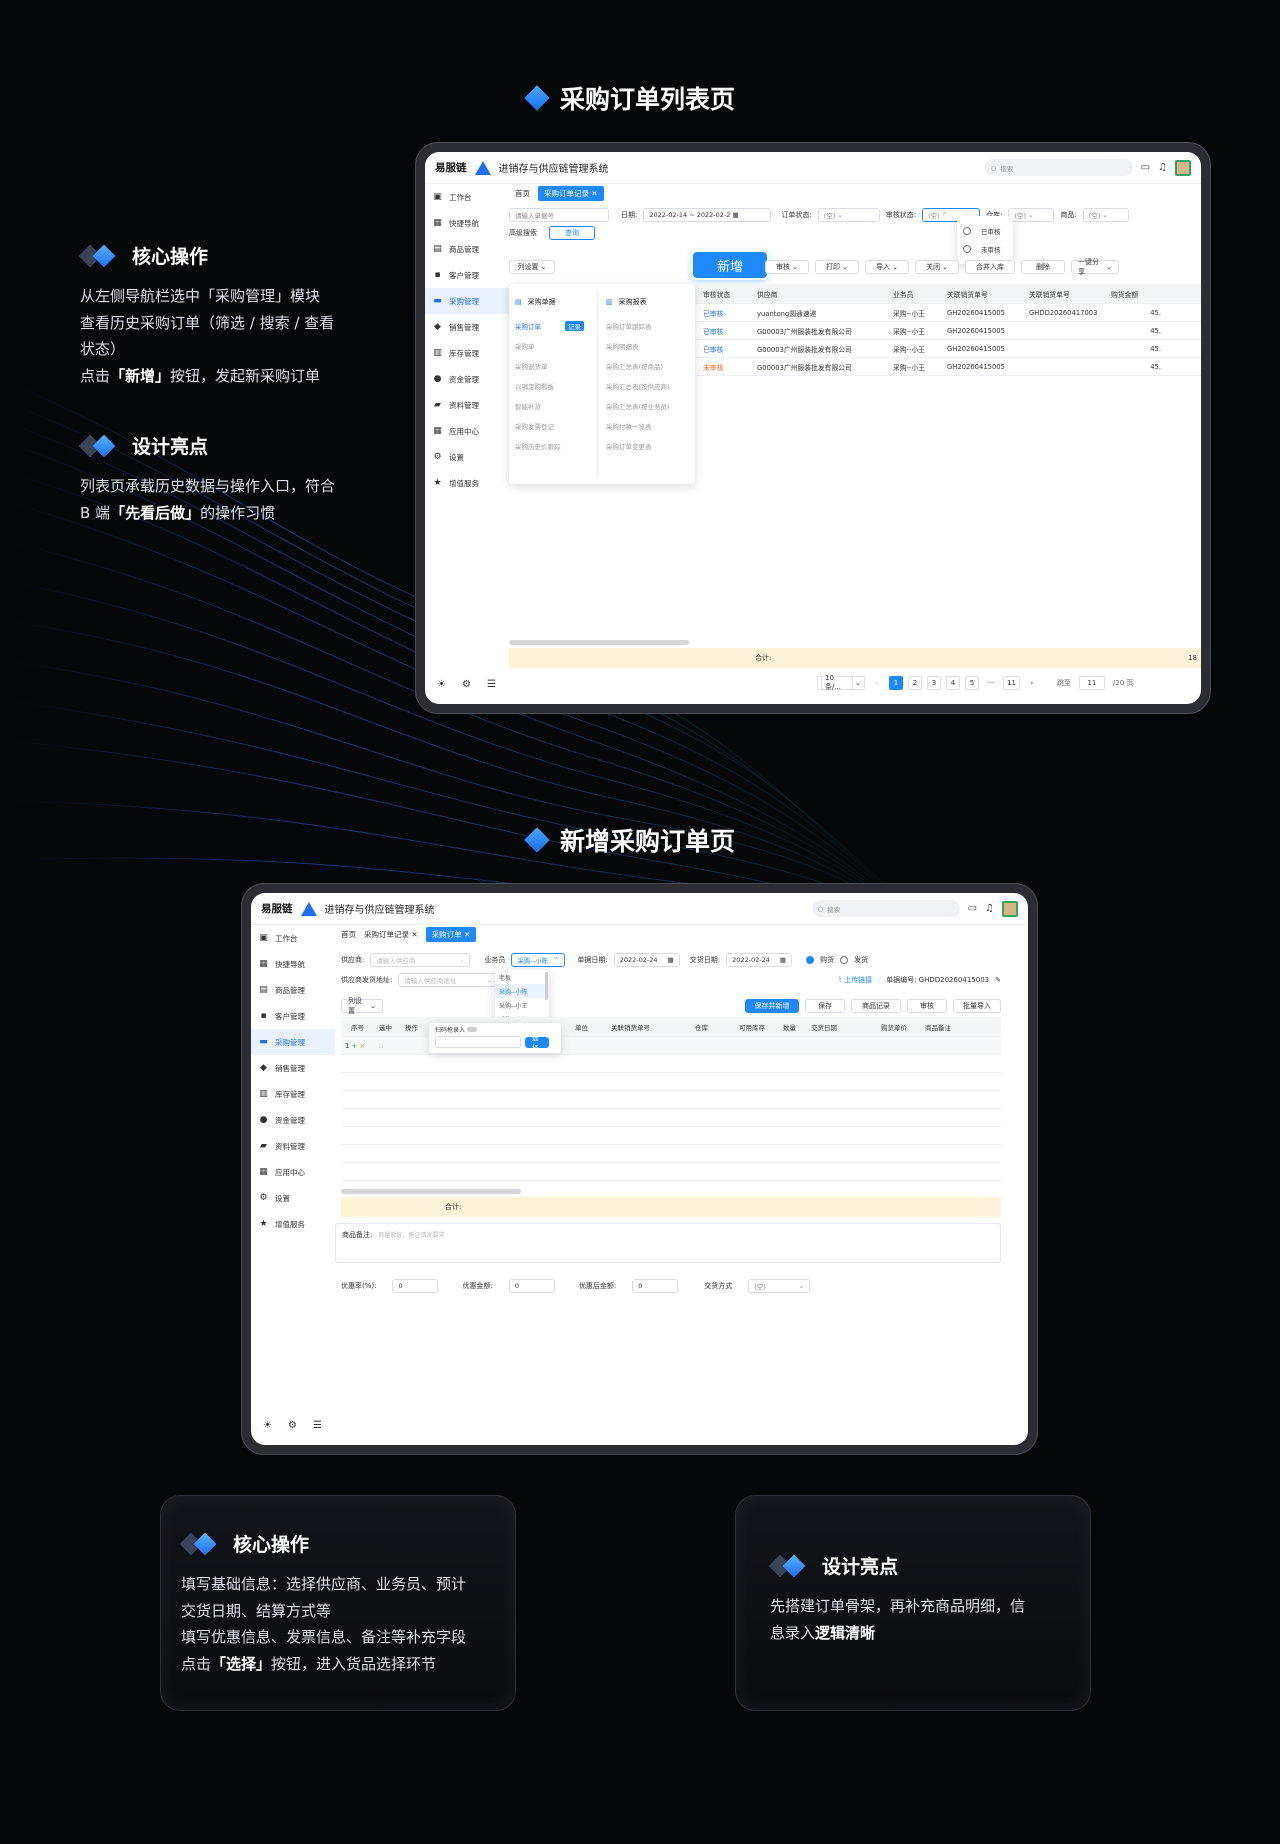 The image size is (1280, 1844). Describe the element at coordinates (772, 1006) in the screenshot. I see `save-and-new-button: 保存并新增` at that location.